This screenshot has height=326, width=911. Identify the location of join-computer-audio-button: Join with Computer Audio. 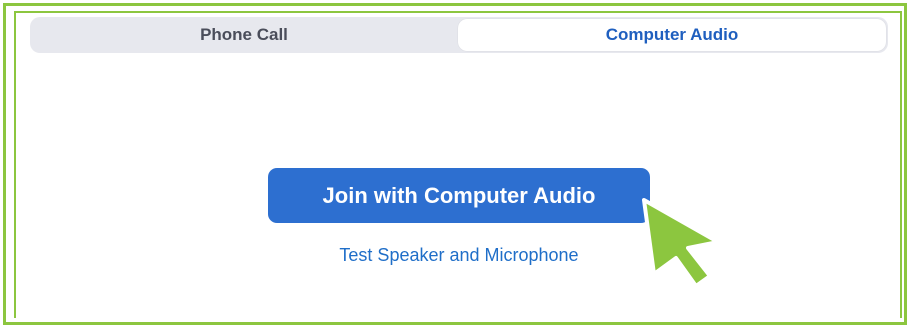
(459, 195).